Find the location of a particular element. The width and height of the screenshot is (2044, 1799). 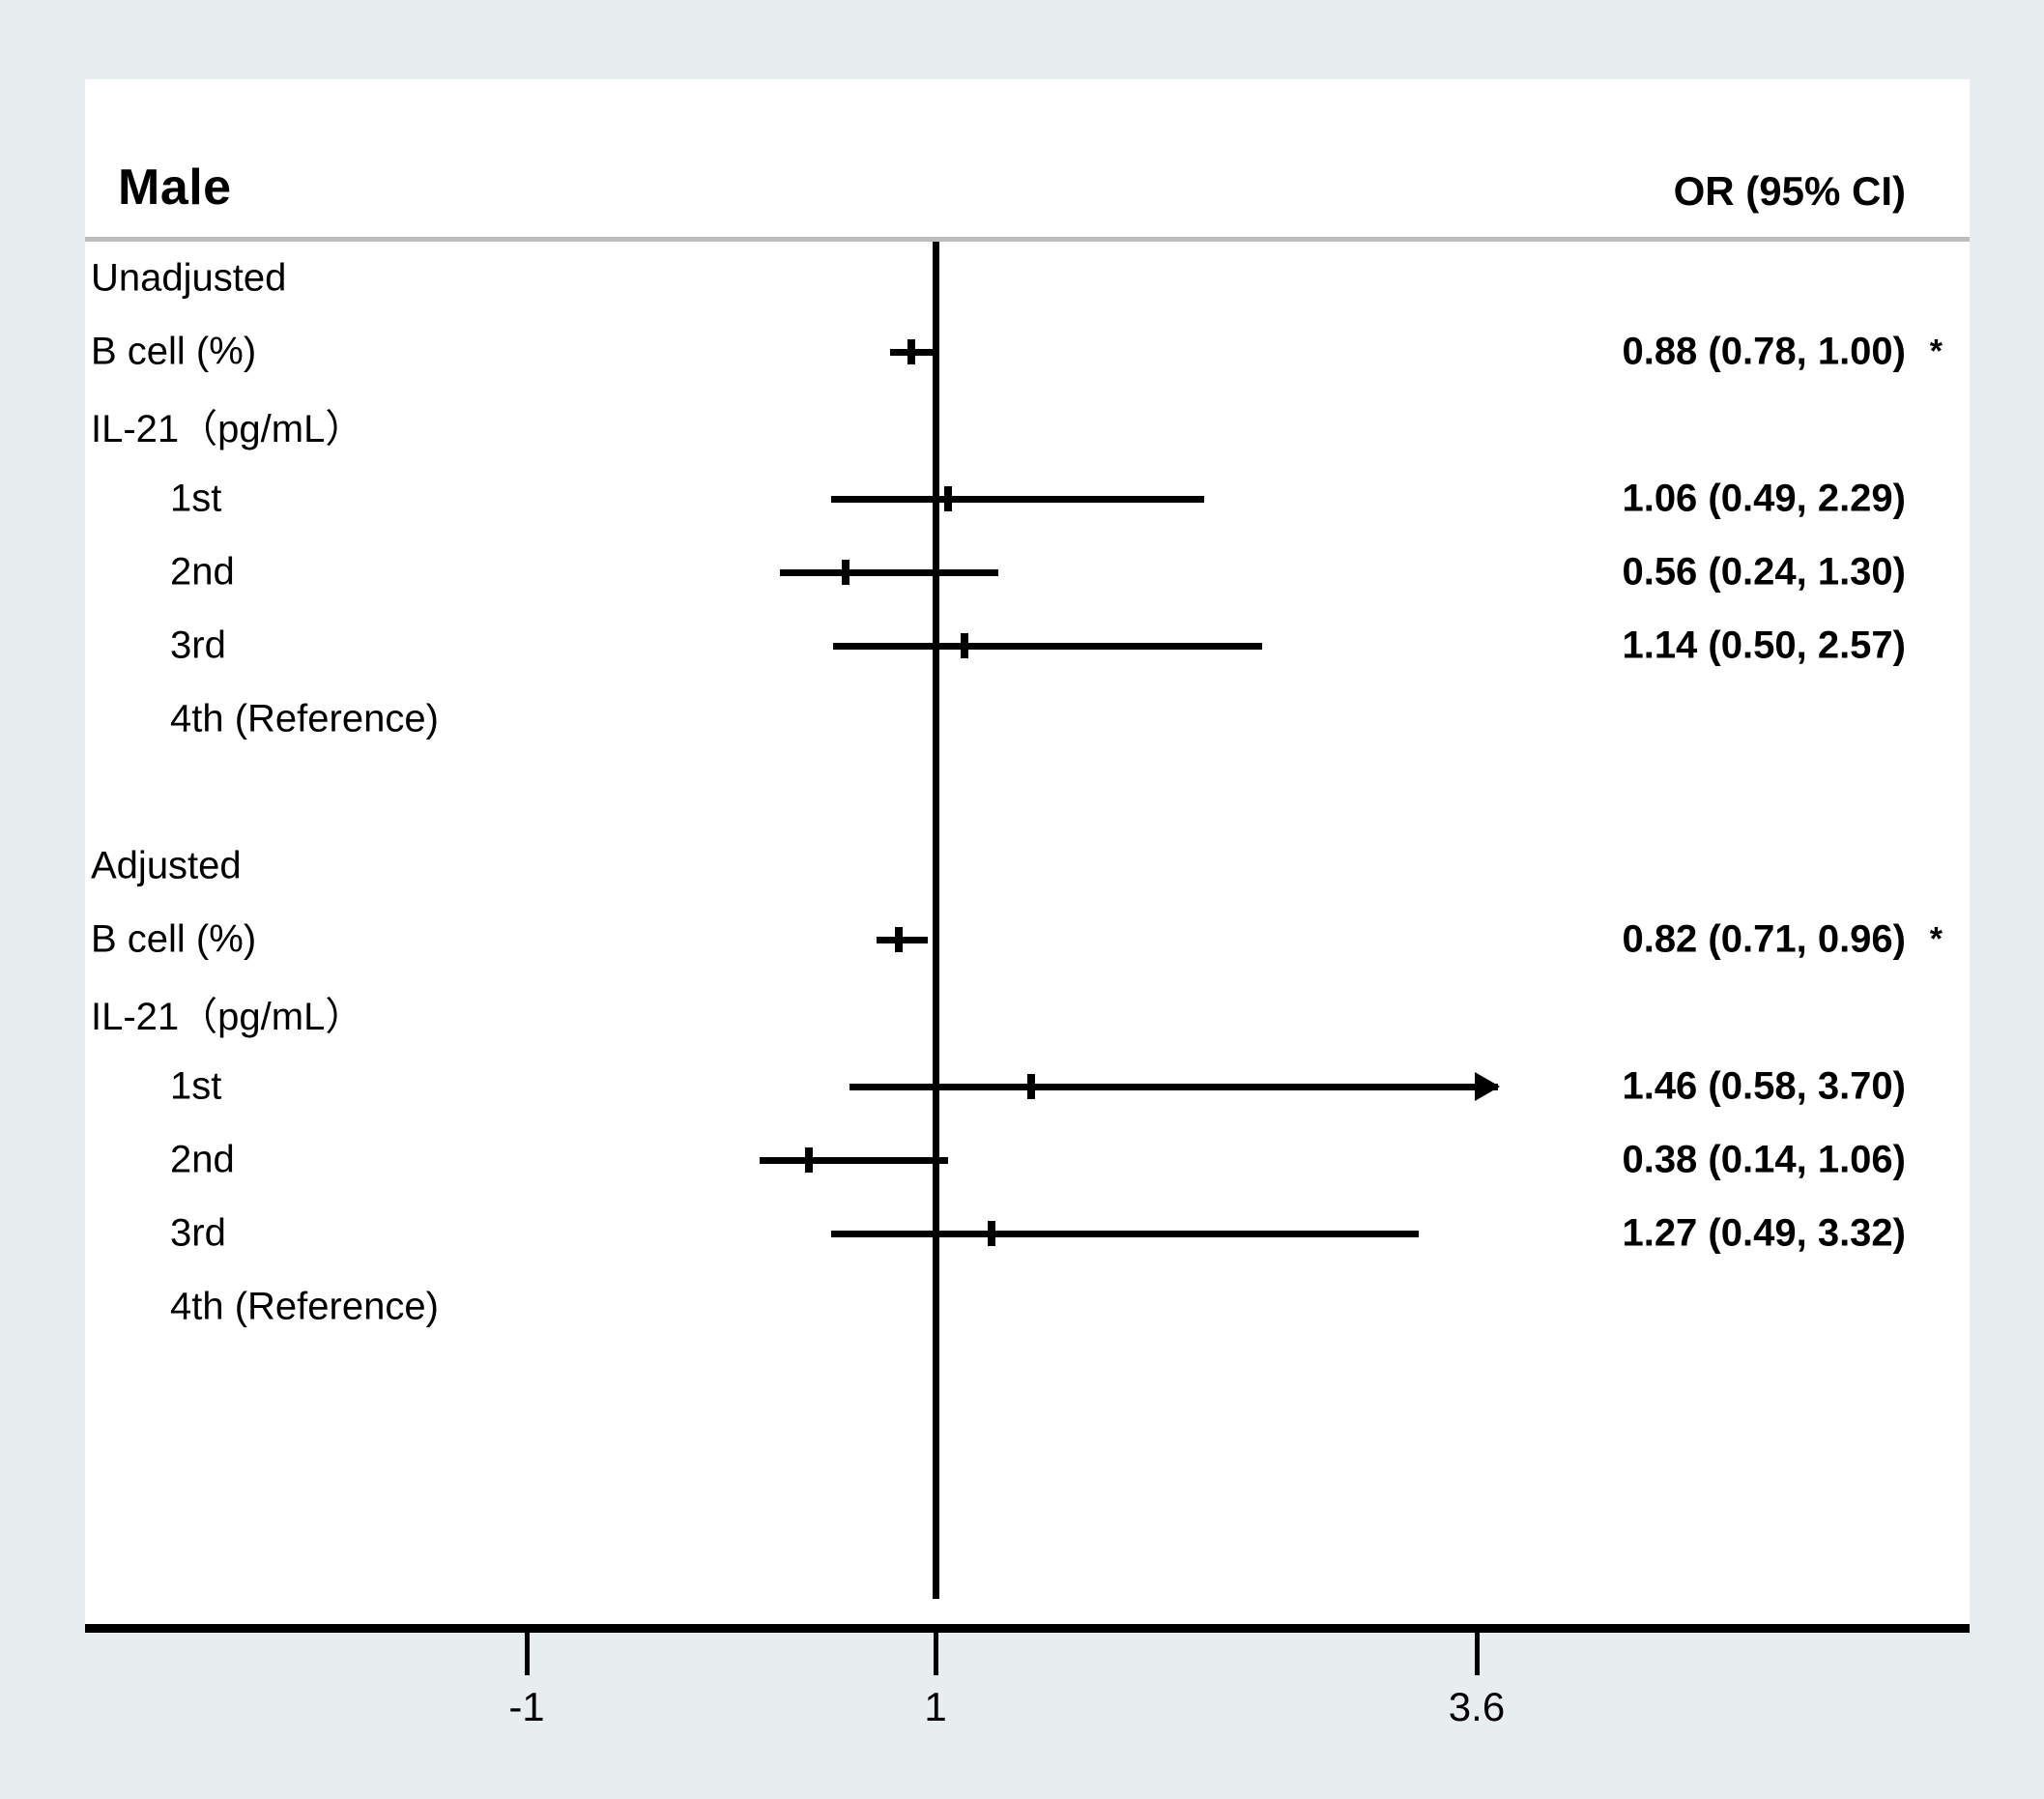

forest-row: Unadjusted is located at coordinates (1027, 279).